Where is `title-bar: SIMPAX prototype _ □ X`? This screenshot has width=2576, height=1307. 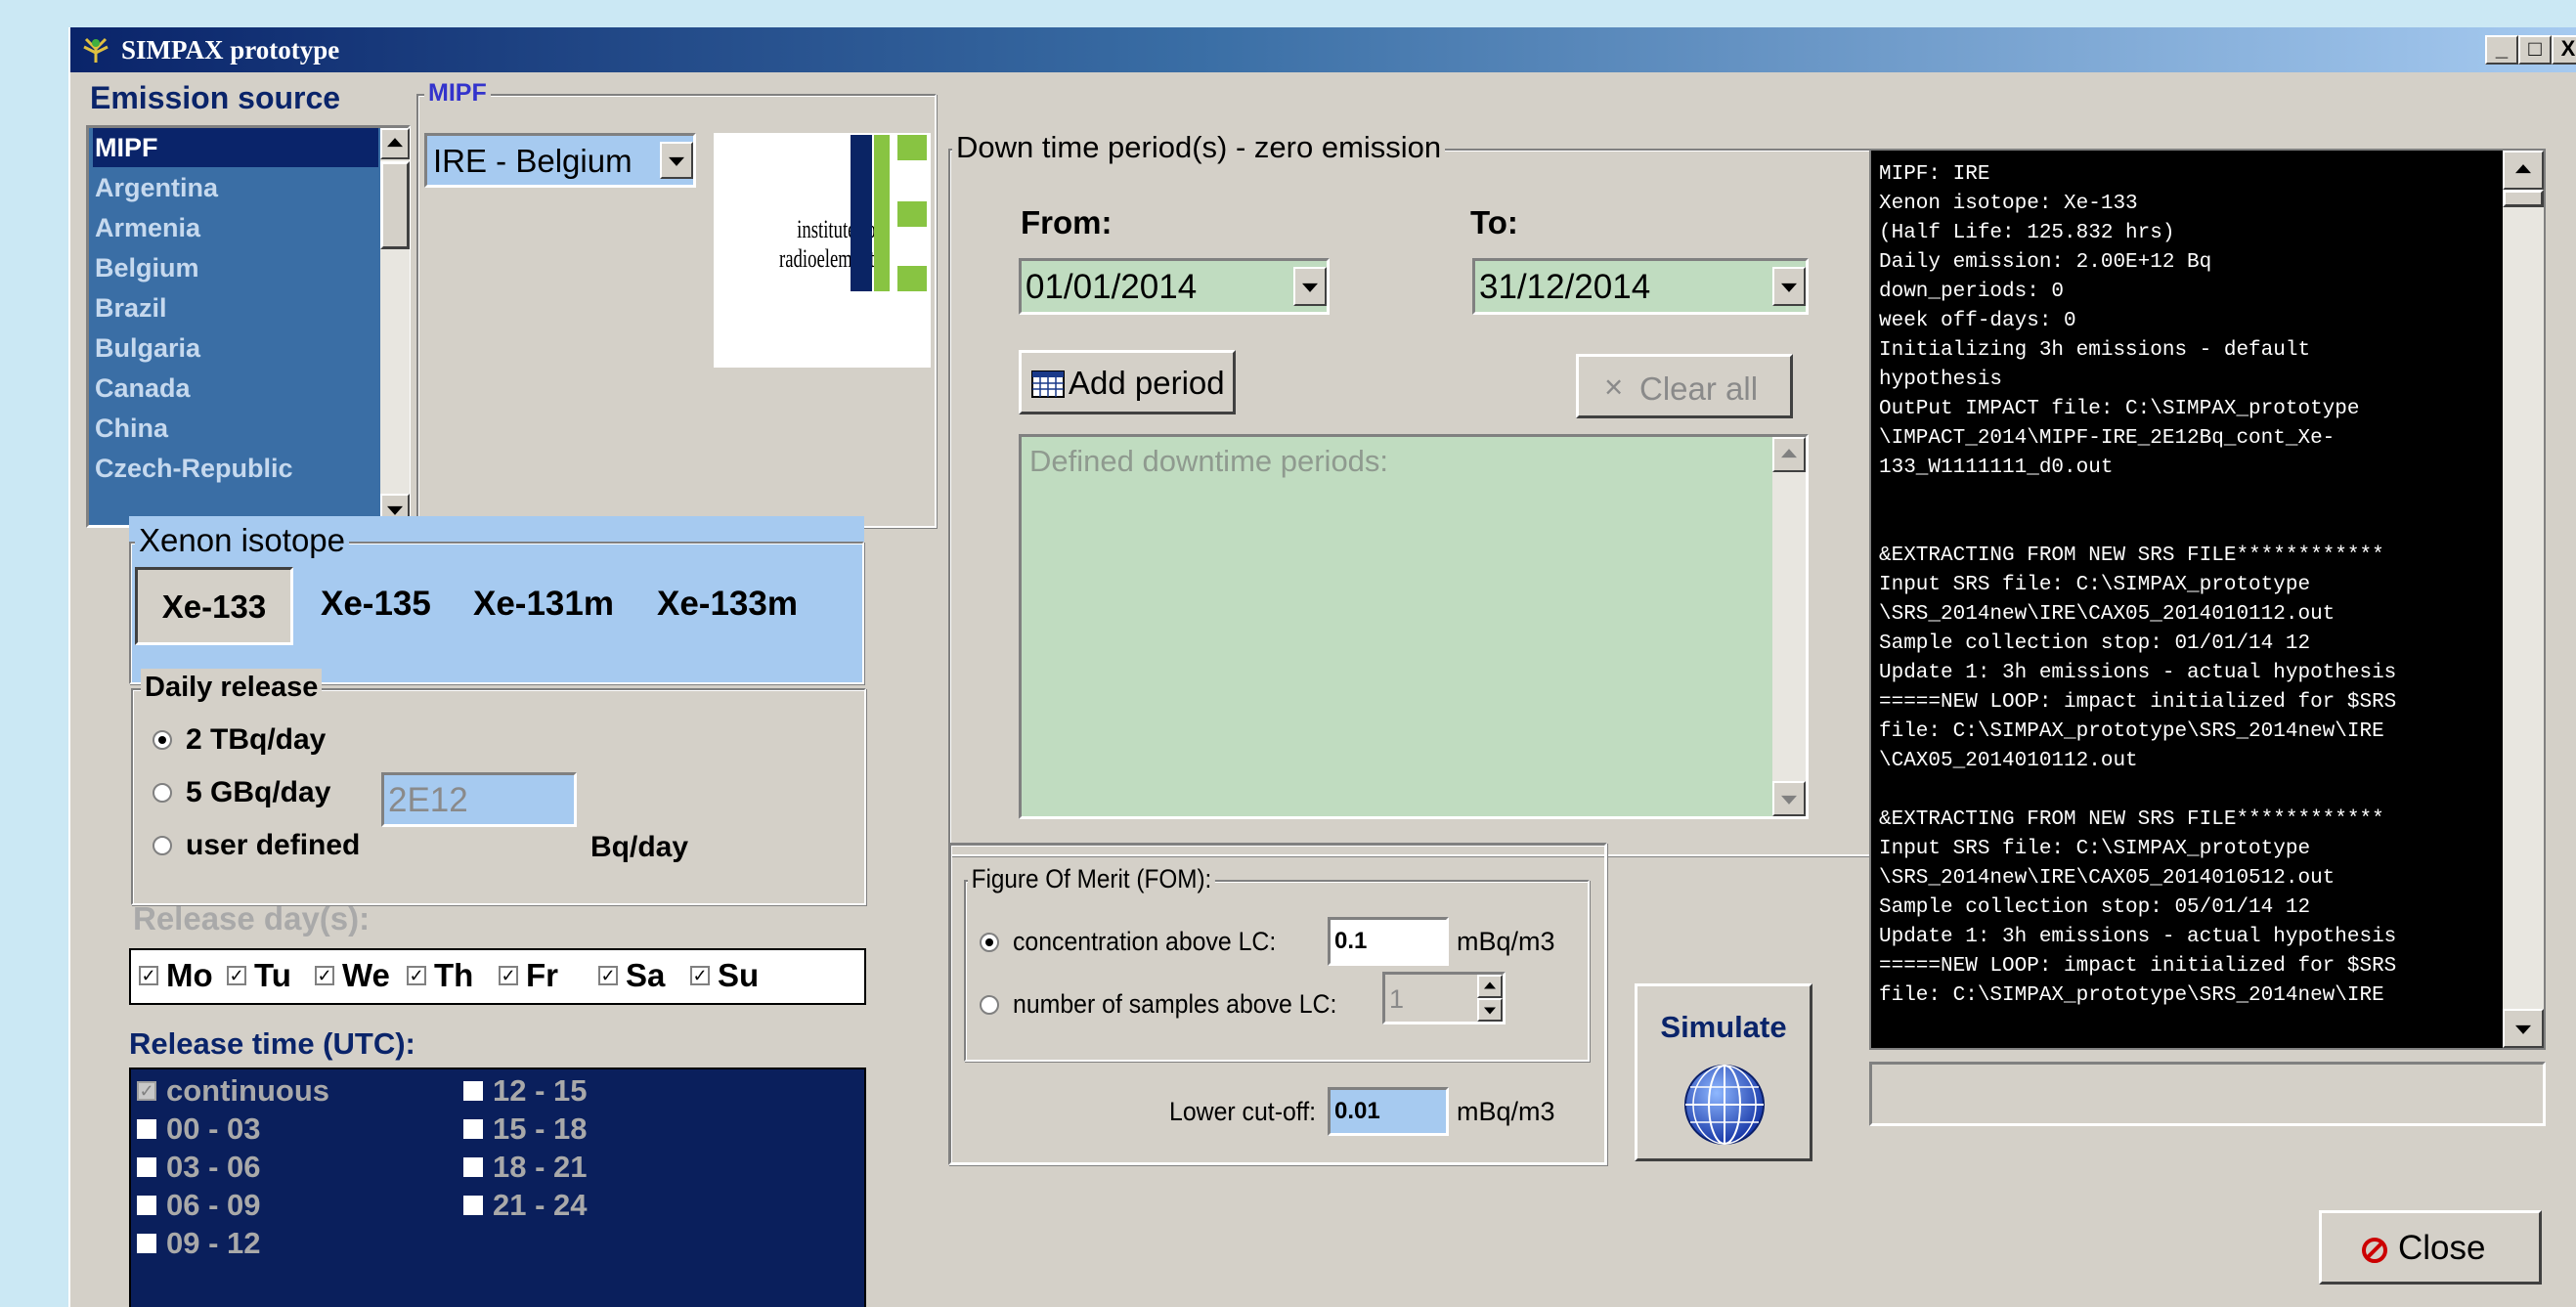 title-bar: SIMPAX prototype _ □ X is located at coordinates (1323, 49).